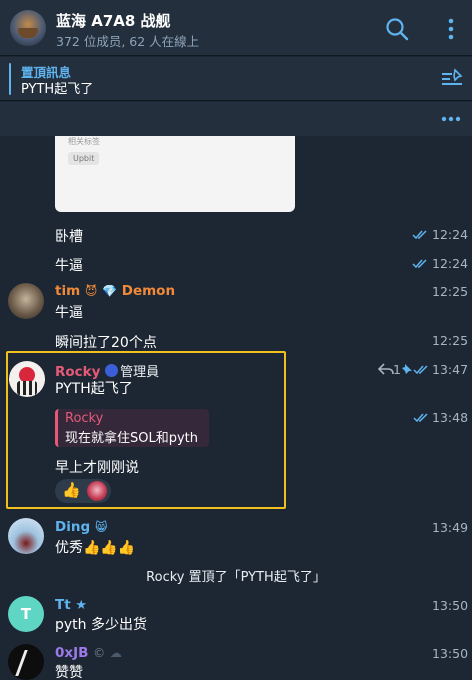  Describe the element at coordinates (450, 417) in the screenshot. I see `message-time: 13:48` at that location.